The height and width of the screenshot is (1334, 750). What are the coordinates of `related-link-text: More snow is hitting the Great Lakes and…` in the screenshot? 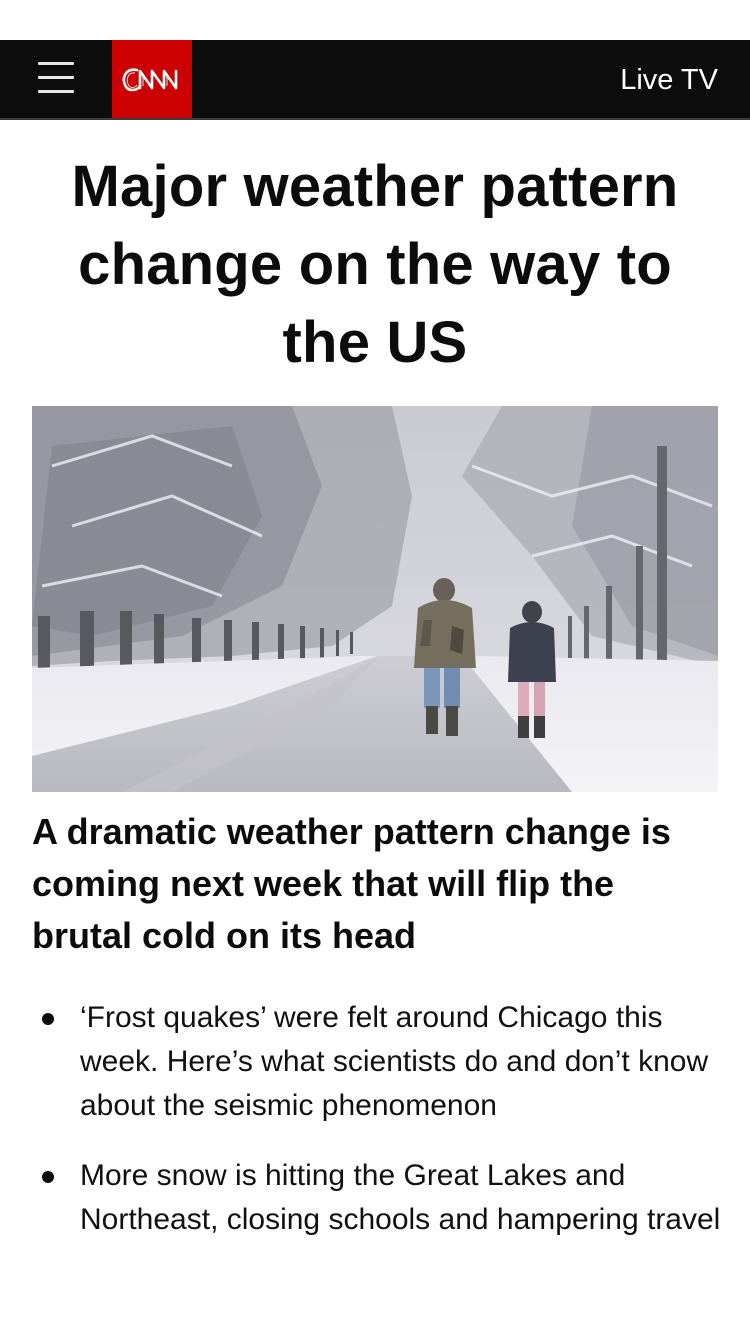 It's located at (400, 1197).